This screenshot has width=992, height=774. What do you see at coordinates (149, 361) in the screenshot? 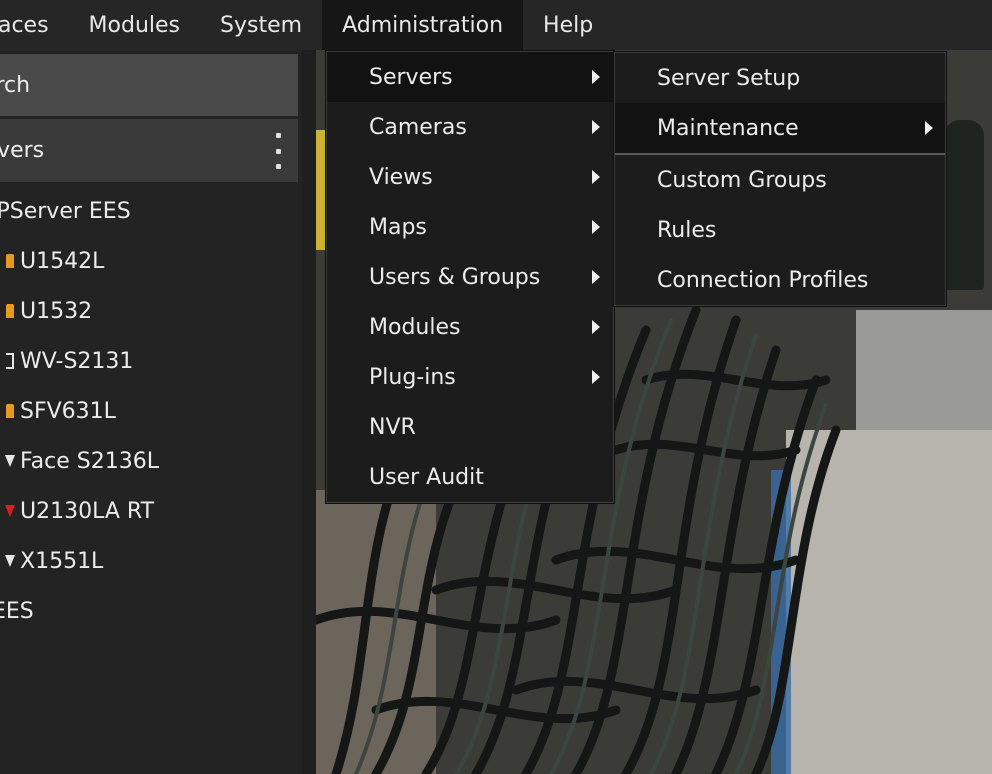
I see `tree-item-camera: WV-S2131` at bounding box center [149, 361].